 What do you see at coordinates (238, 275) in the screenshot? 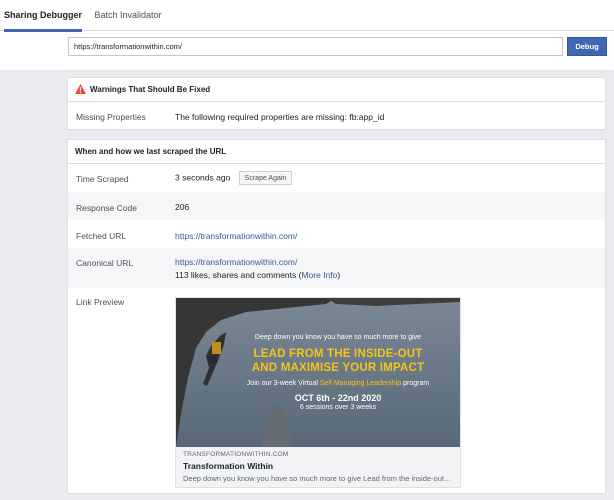
I see `stats-text: 113 likes, shares and comments (` at bounding box center [238, 275].